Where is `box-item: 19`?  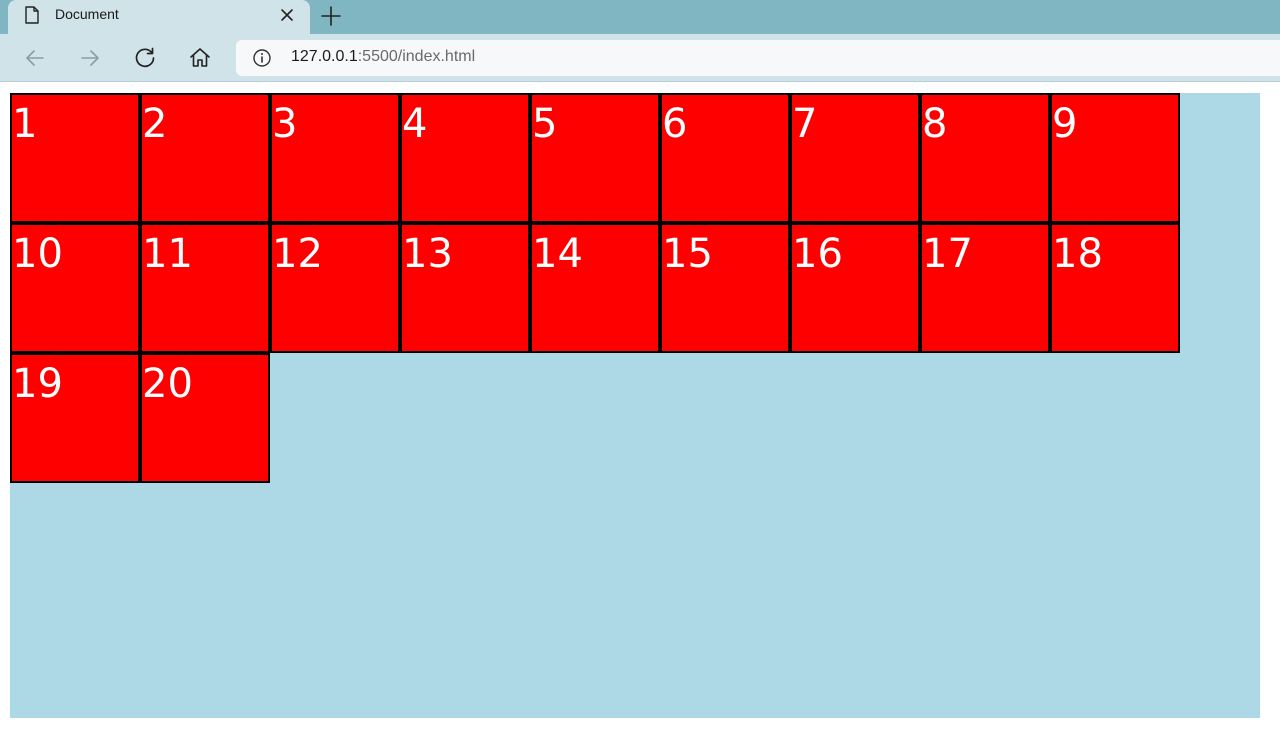 box-item: 19 is located at coordinates (75, 418).